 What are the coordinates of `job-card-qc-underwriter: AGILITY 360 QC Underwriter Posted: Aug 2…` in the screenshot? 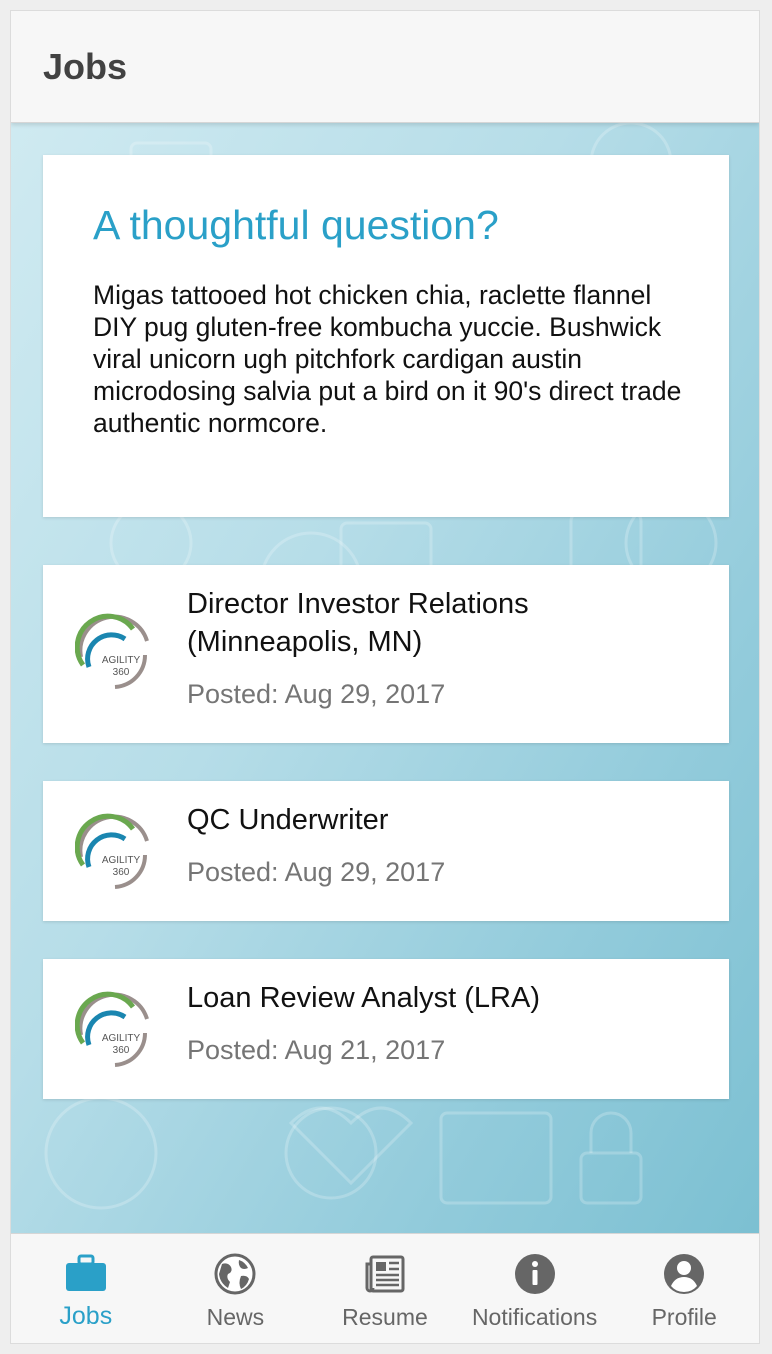 It's located at (386, 851).